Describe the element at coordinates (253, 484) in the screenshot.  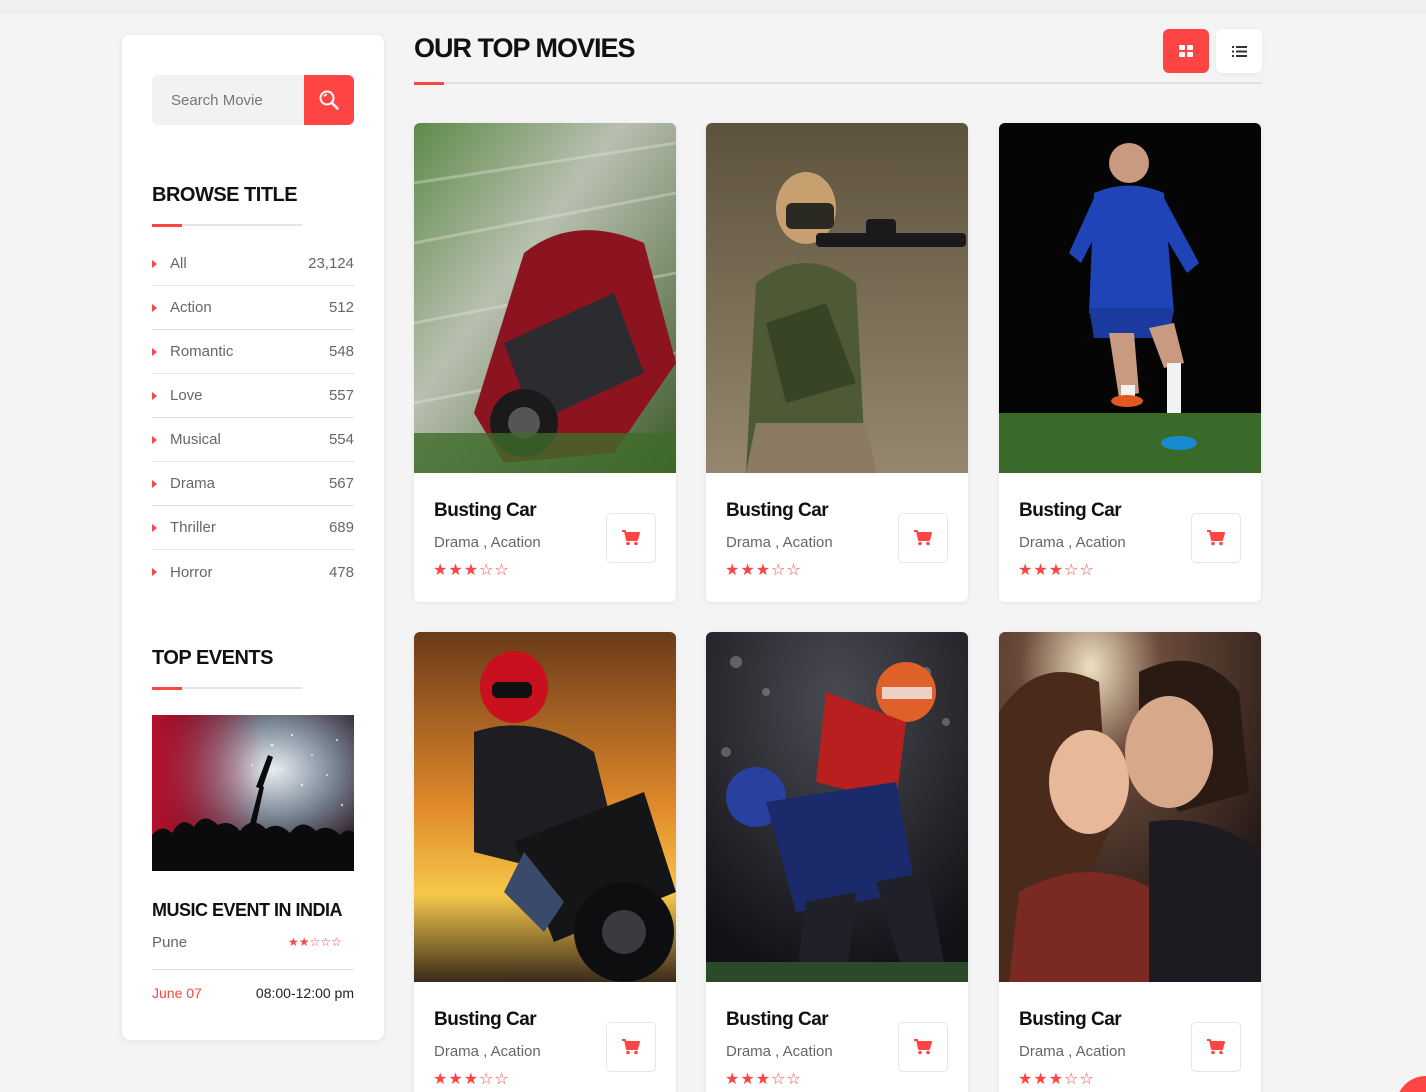
I see `category-item: Drama 567` at that location.